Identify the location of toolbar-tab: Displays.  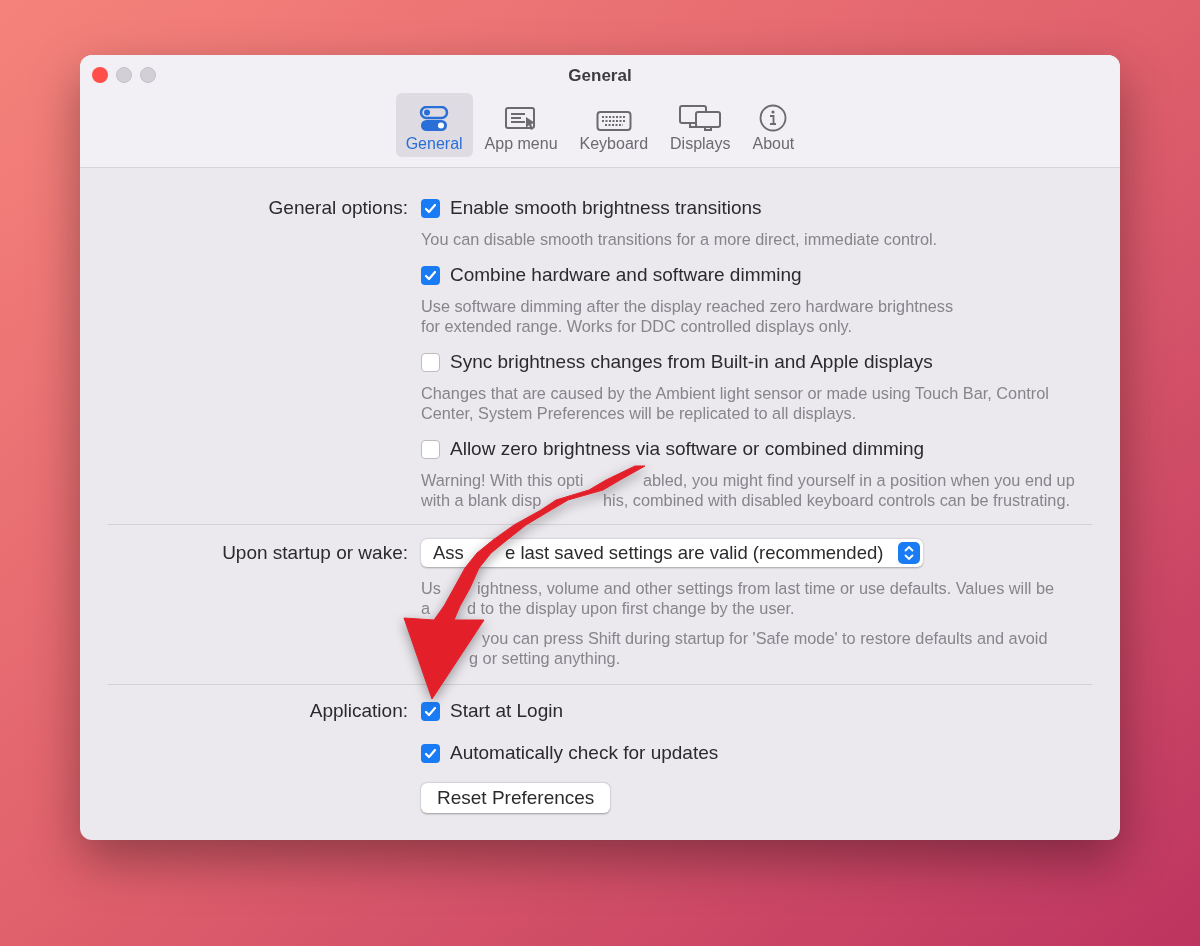
(700, 124).